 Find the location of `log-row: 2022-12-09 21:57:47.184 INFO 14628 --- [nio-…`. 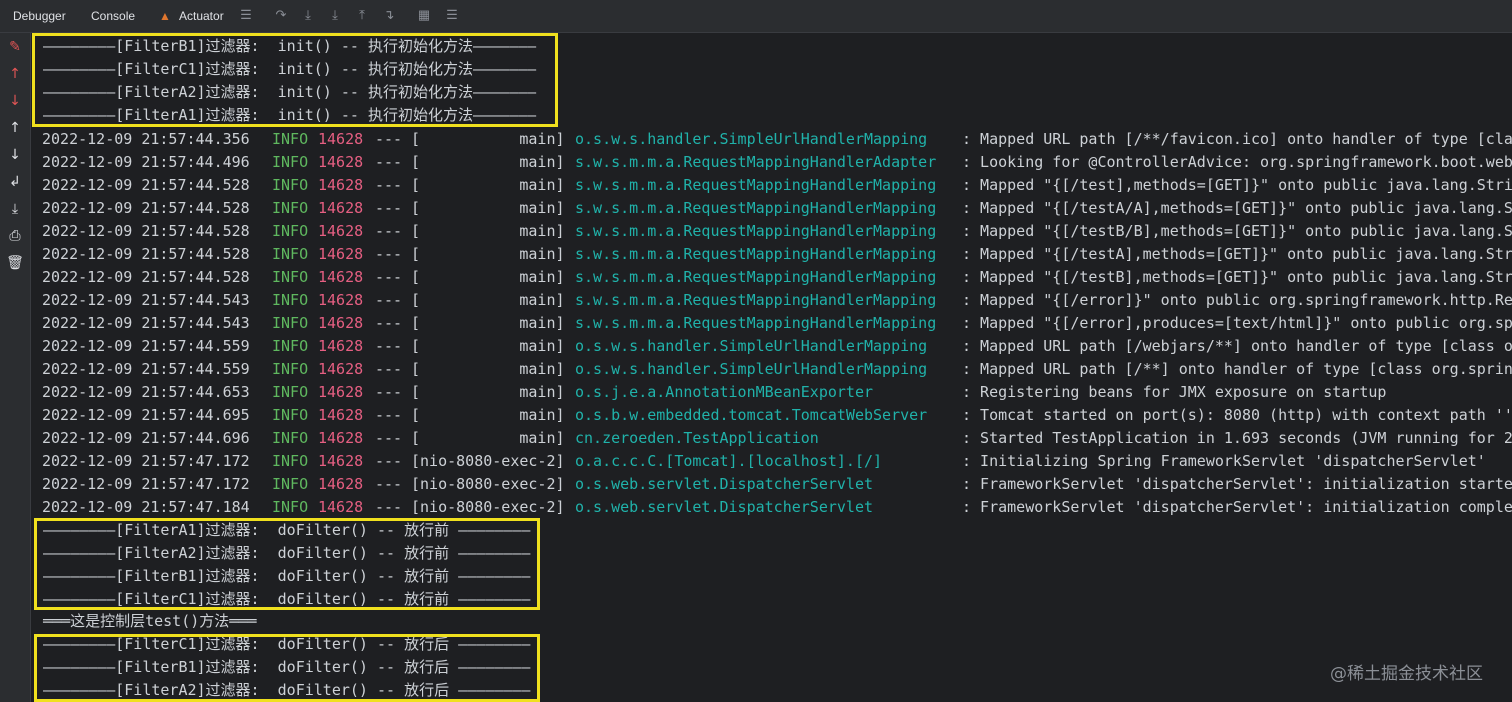

log-row: 2022-12-09 21:57:47.184 INFO 14628 --- [nio-… is located at coordinates (771, 507).